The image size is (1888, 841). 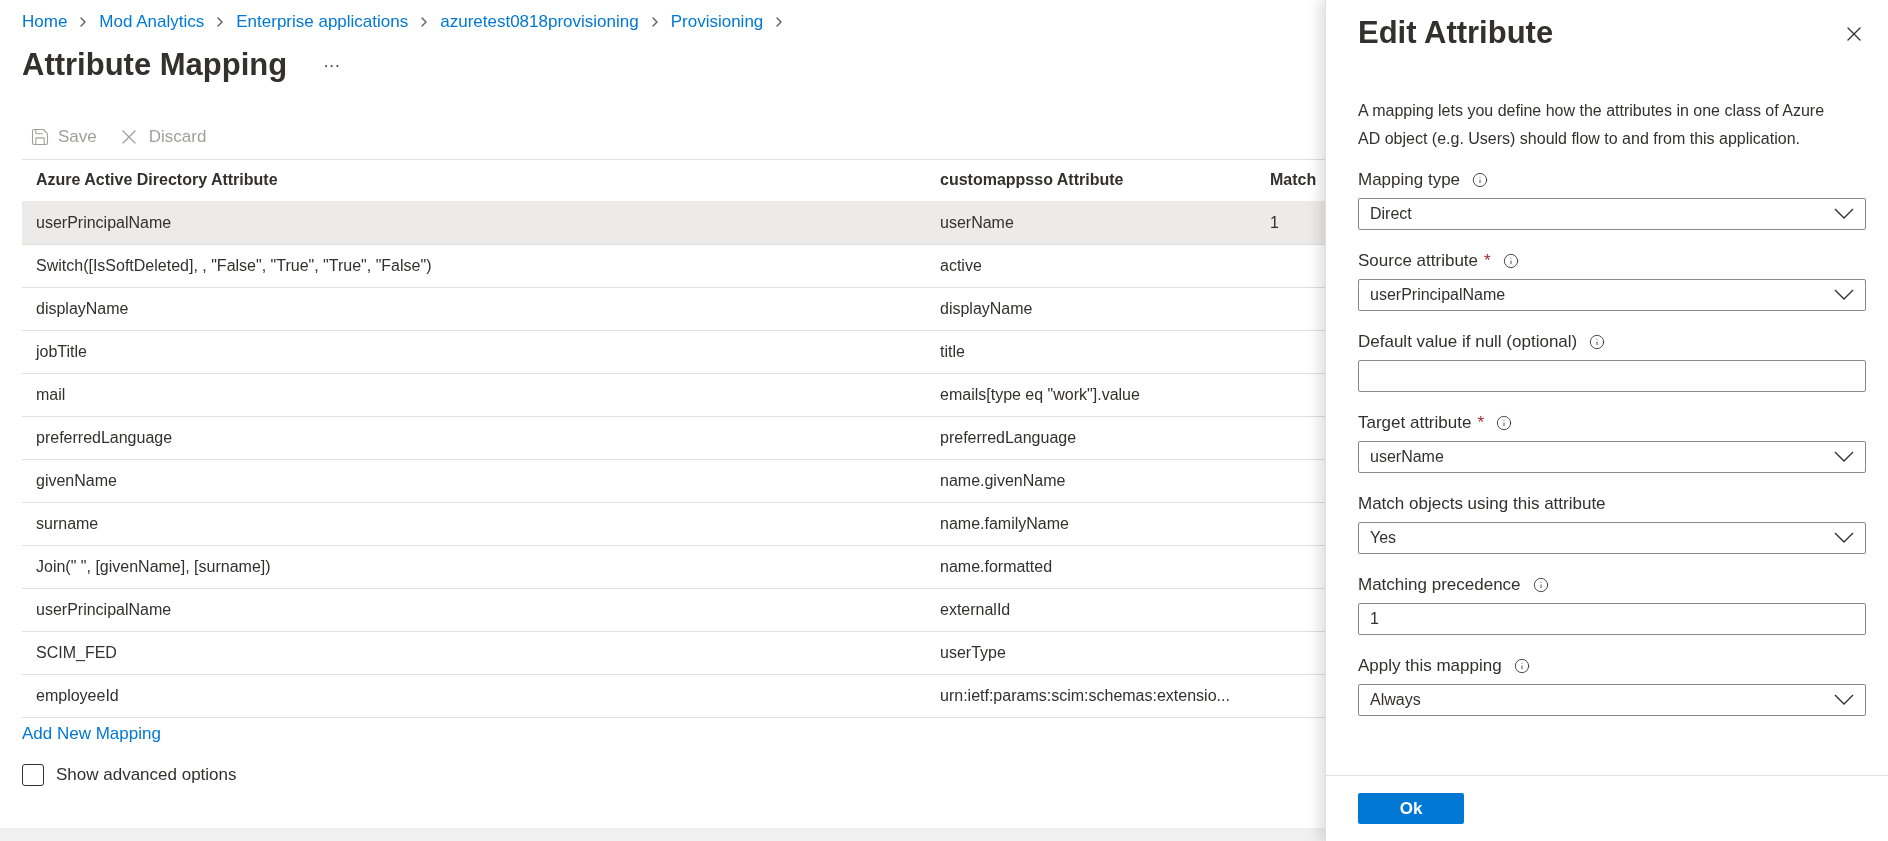 What do you see at coordinates (1274, 222) in the screenshot?
I see `table-cell: 1` at bounding box center [1274, 222].